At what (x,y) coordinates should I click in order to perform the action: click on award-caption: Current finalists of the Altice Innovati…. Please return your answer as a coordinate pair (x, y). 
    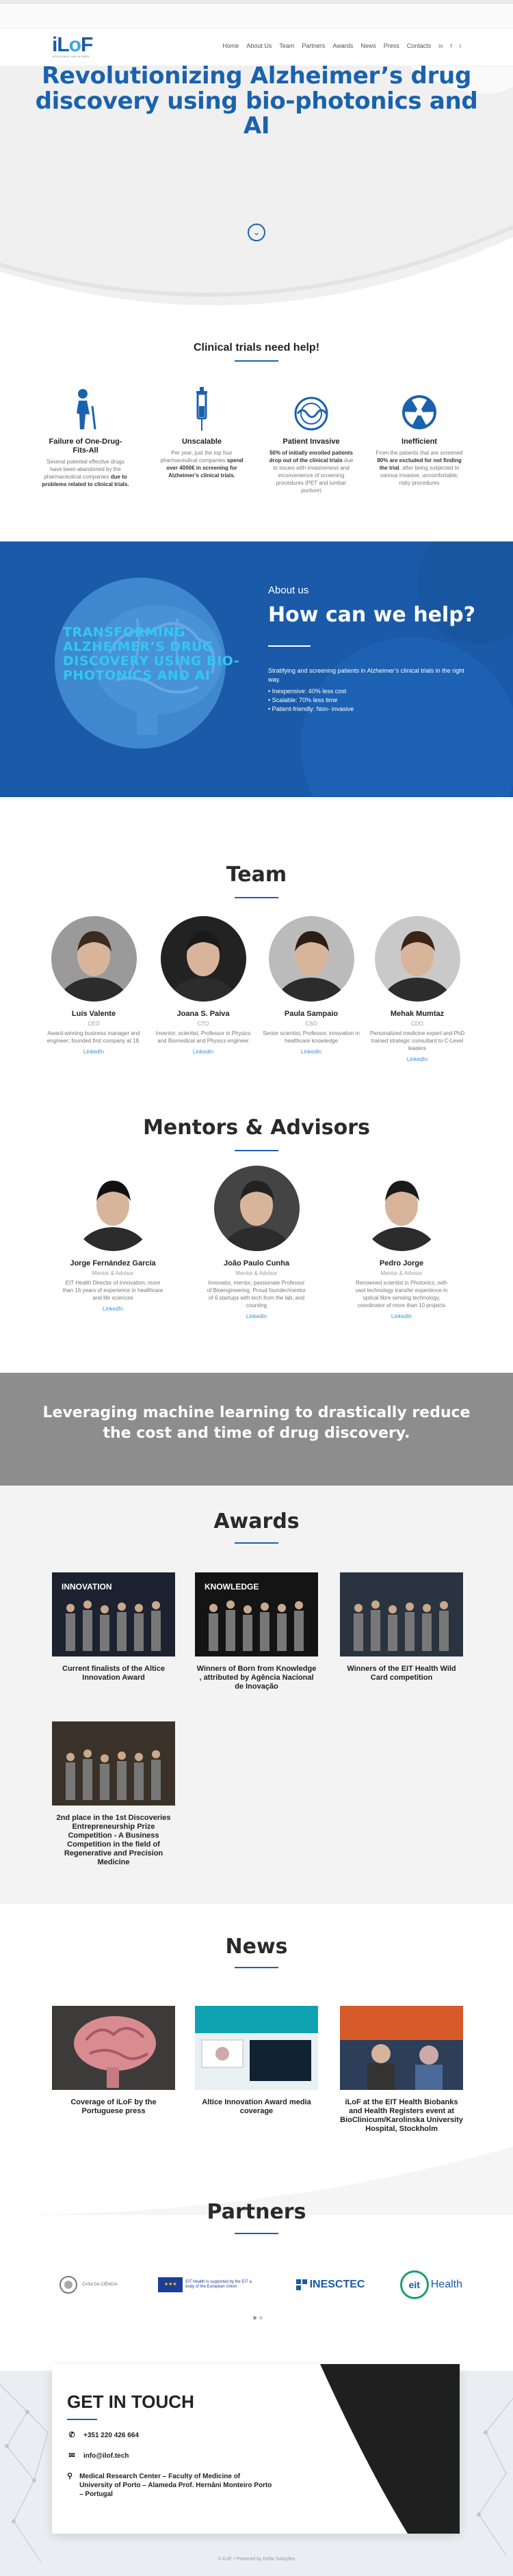
    Looking at the image, I should click on (114, 1673).